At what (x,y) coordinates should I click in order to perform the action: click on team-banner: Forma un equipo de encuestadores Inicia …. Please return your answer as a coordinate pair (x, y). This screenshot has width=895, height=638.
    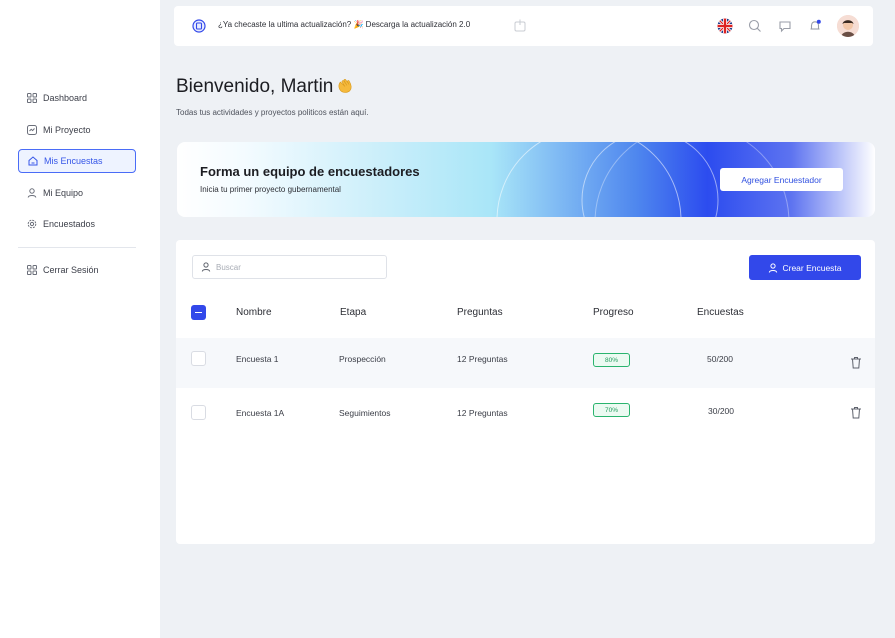
    Looking at the image, I should click on (526, 179).